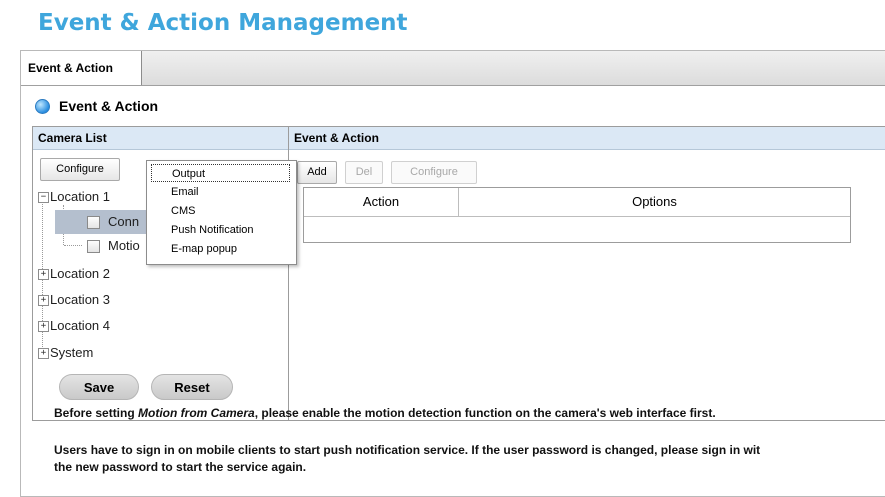  I want to click on action-table: Action Options, so click(577, 215).